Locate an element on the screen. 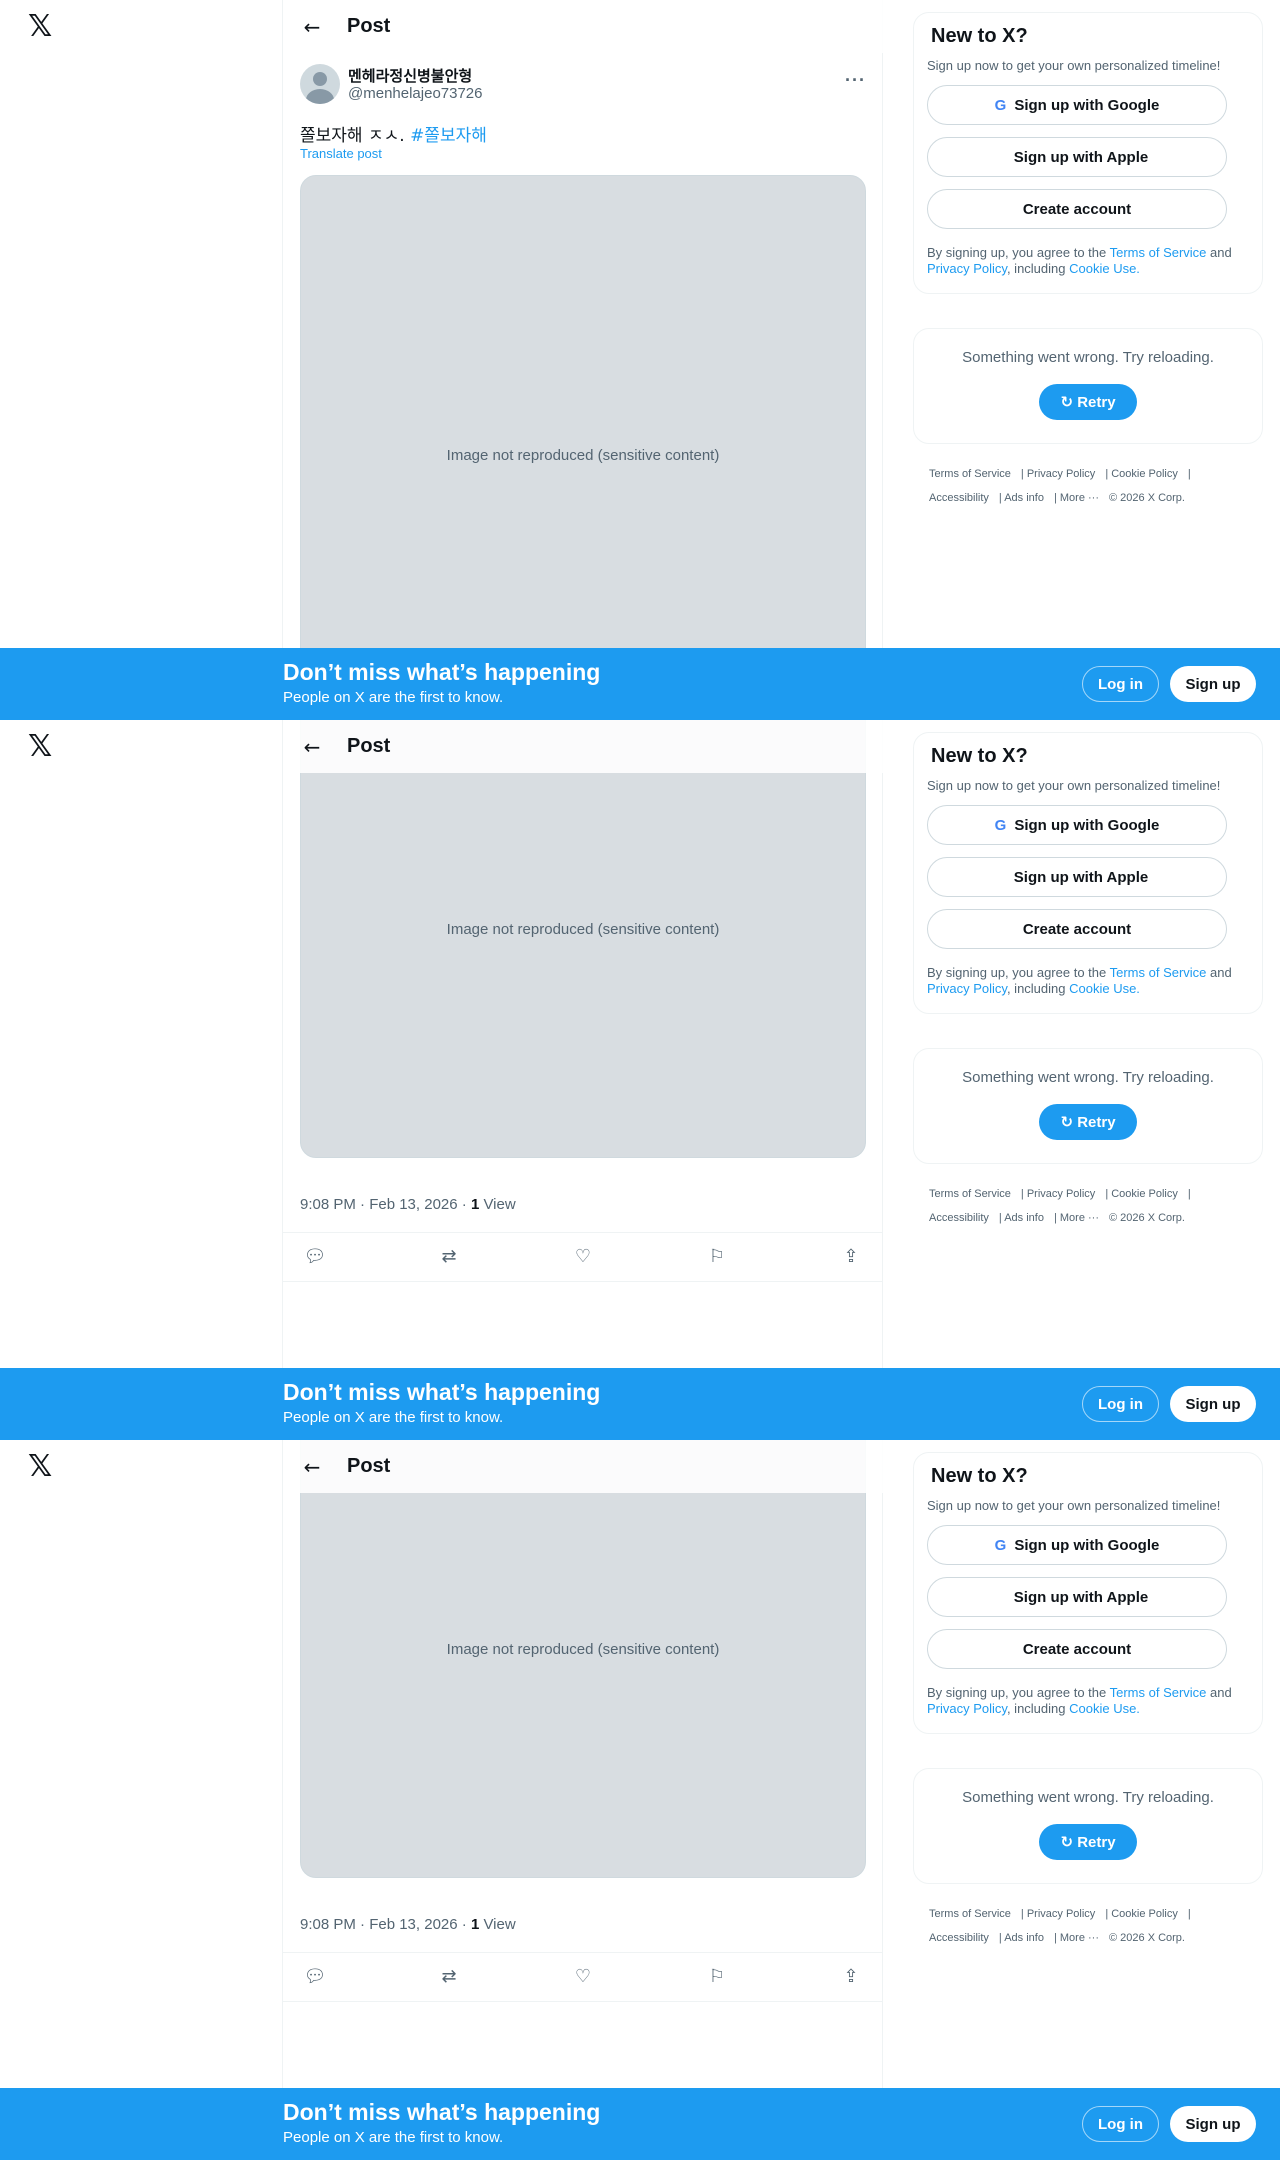 The width and height of the screenshot is (1280, 2160). post-author: 멘헤라정신병불안형 @menhelajeo73726 ··· is located at coordinates (583, 84).